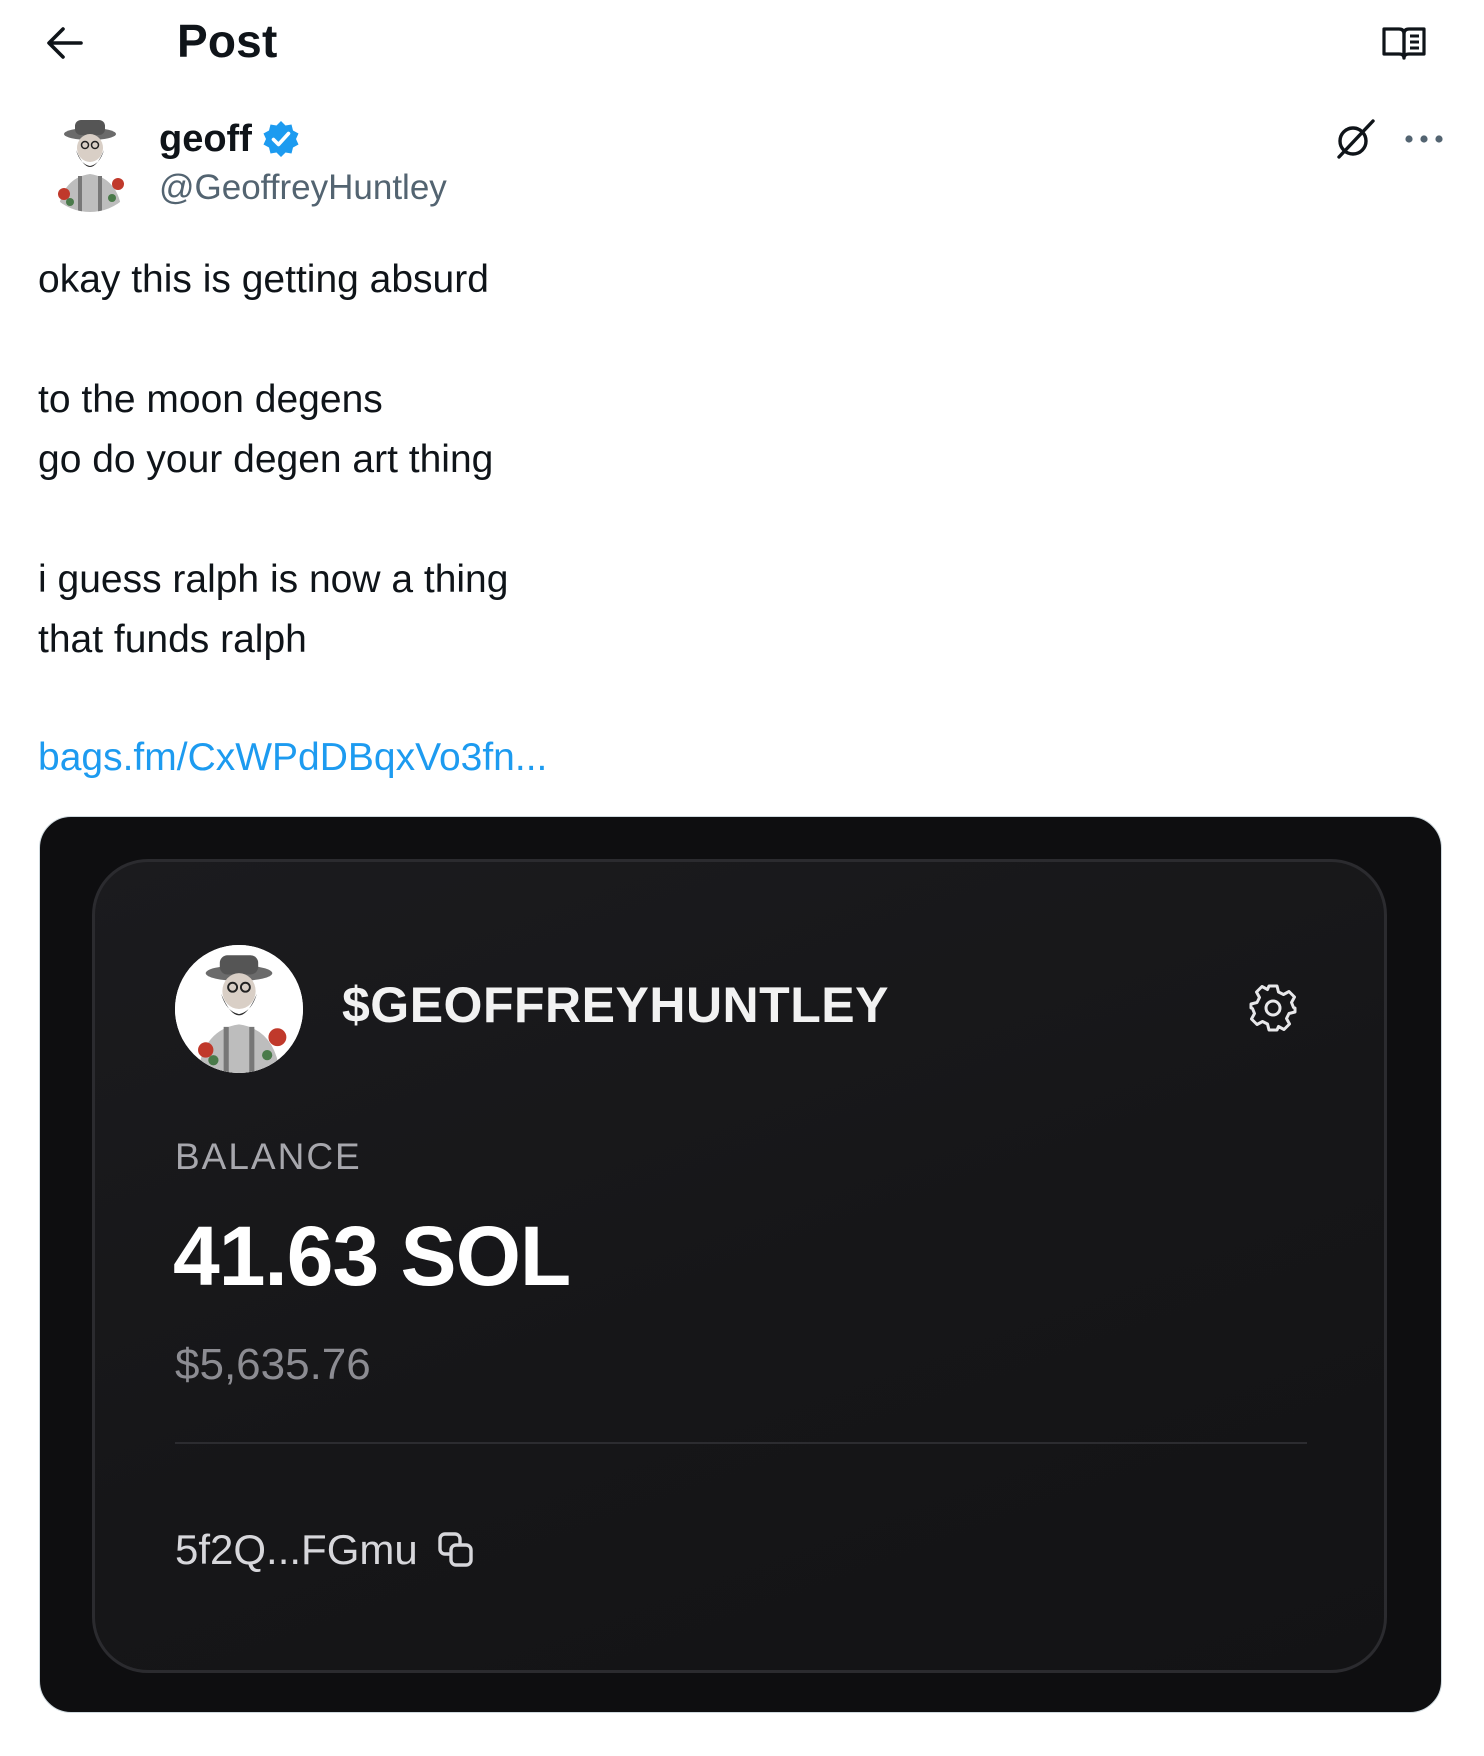 The width and height of the screenshot is (1484, 1756). I want to click on author-avatar, so click(90, 162).